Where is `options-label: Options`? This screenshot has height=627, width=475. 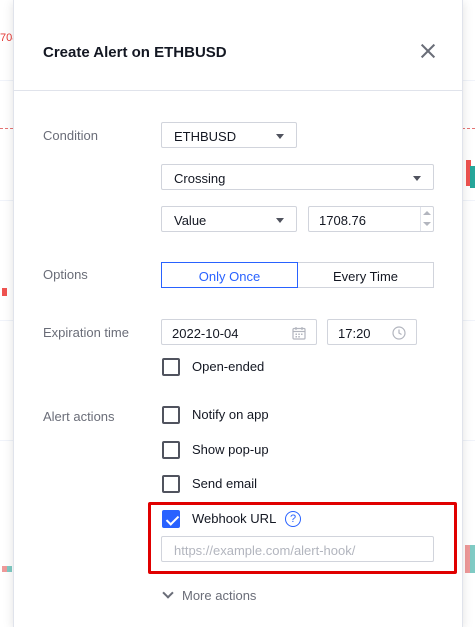 options-label: Options is located at coordinates (65, 274).